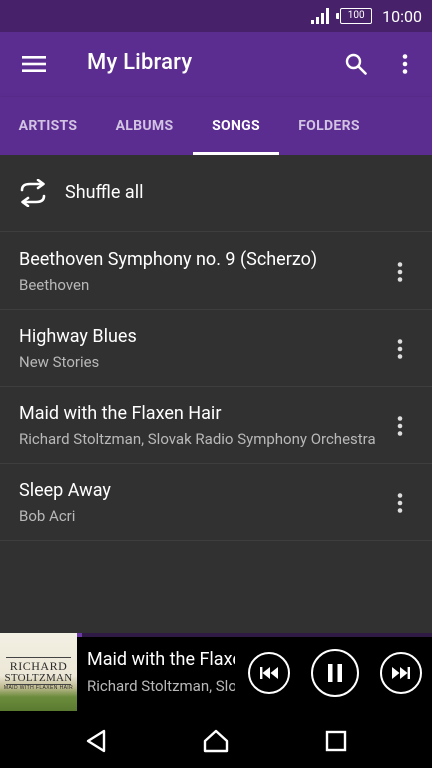  I want to click on tab-label: ARTISTS, so click(48, 126).